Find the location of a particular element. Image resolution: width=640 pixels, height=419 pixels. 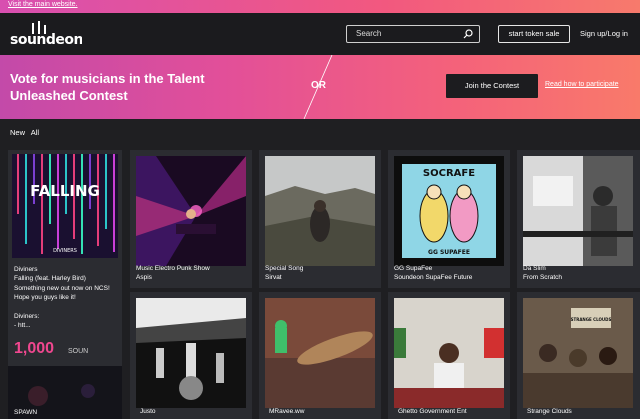

filters: New All is located at coordinates (26, 132).